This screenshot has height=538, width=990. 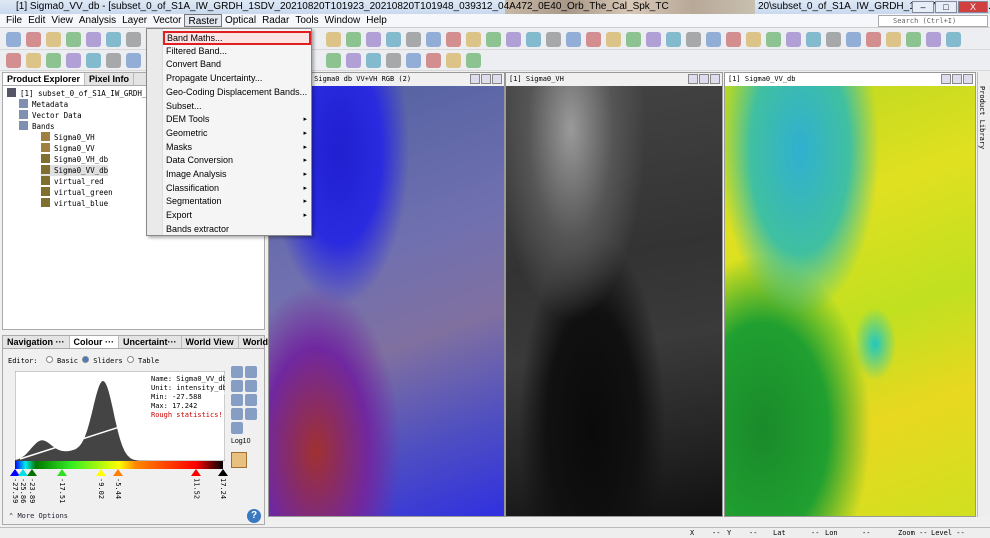 What do you see at coordinates (251, 386) in the screenshot?
I see `zoom-95-icon` at bounding box center [251, 386].